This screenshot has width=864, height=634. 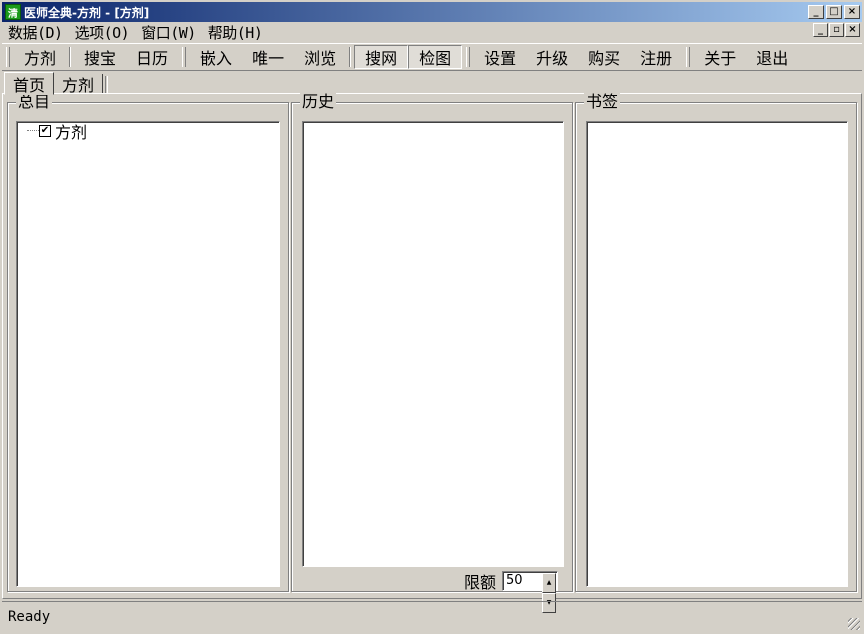 What do you see at coordinates (820, 30) in the screenshot?
I see `child-minimize-button: _` at bounding box center [820, 30].